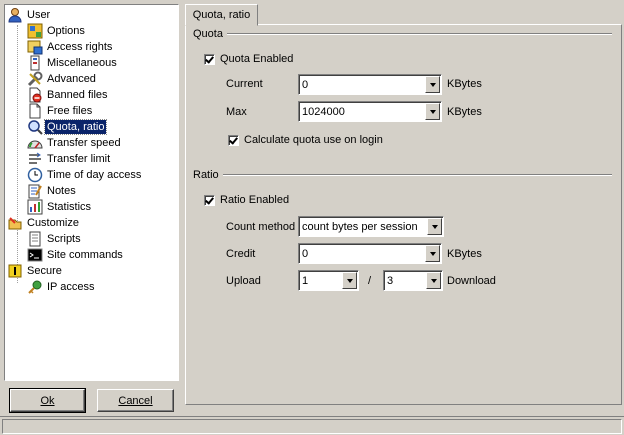 The image size is (624, 435). What do you see at coordinates (35, 175) in the screenshot?
I see `clock-icon` at bounding box center [35, 175].